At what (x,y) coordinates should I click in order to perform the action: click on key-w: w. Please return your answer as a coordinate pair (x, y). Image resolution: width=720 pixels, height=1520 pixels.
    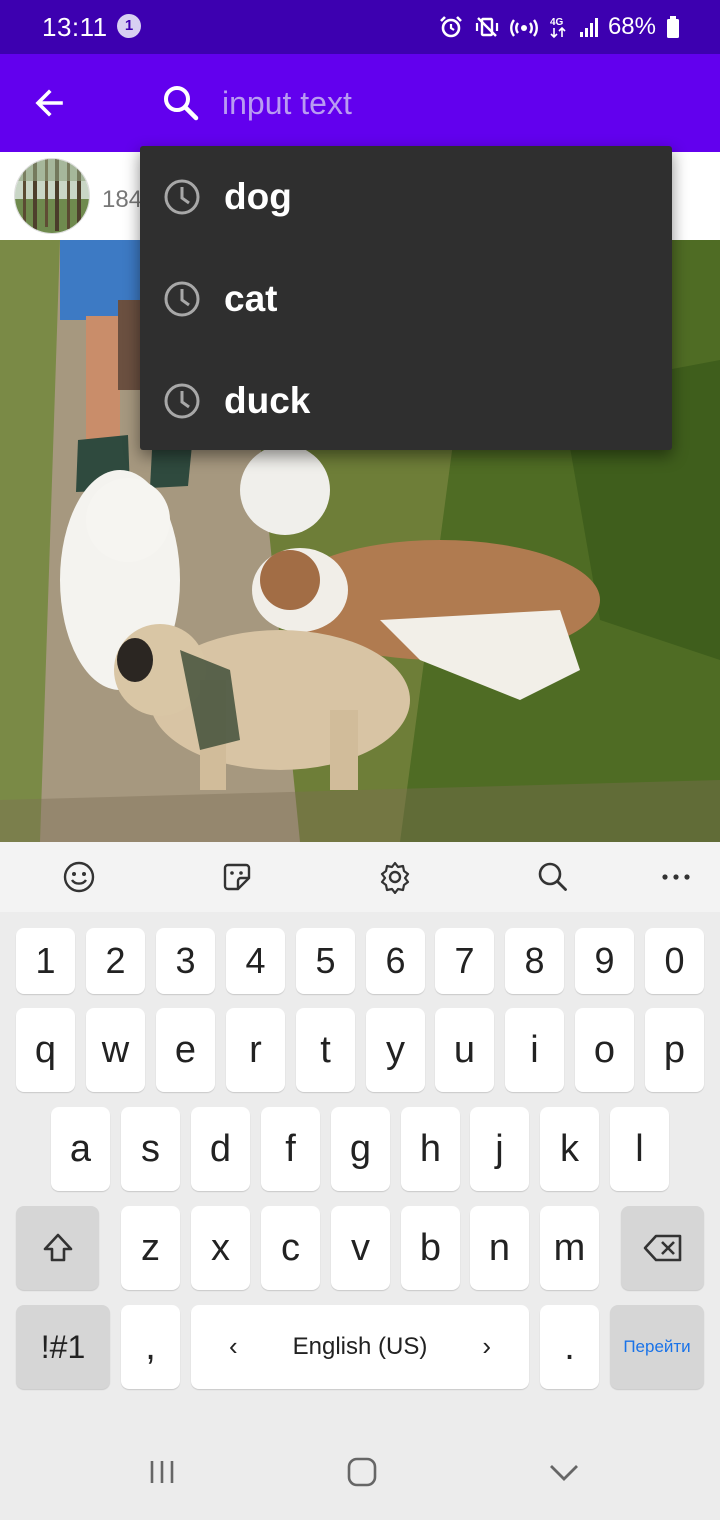
    Looking at the image, I should click on (115, 1050).